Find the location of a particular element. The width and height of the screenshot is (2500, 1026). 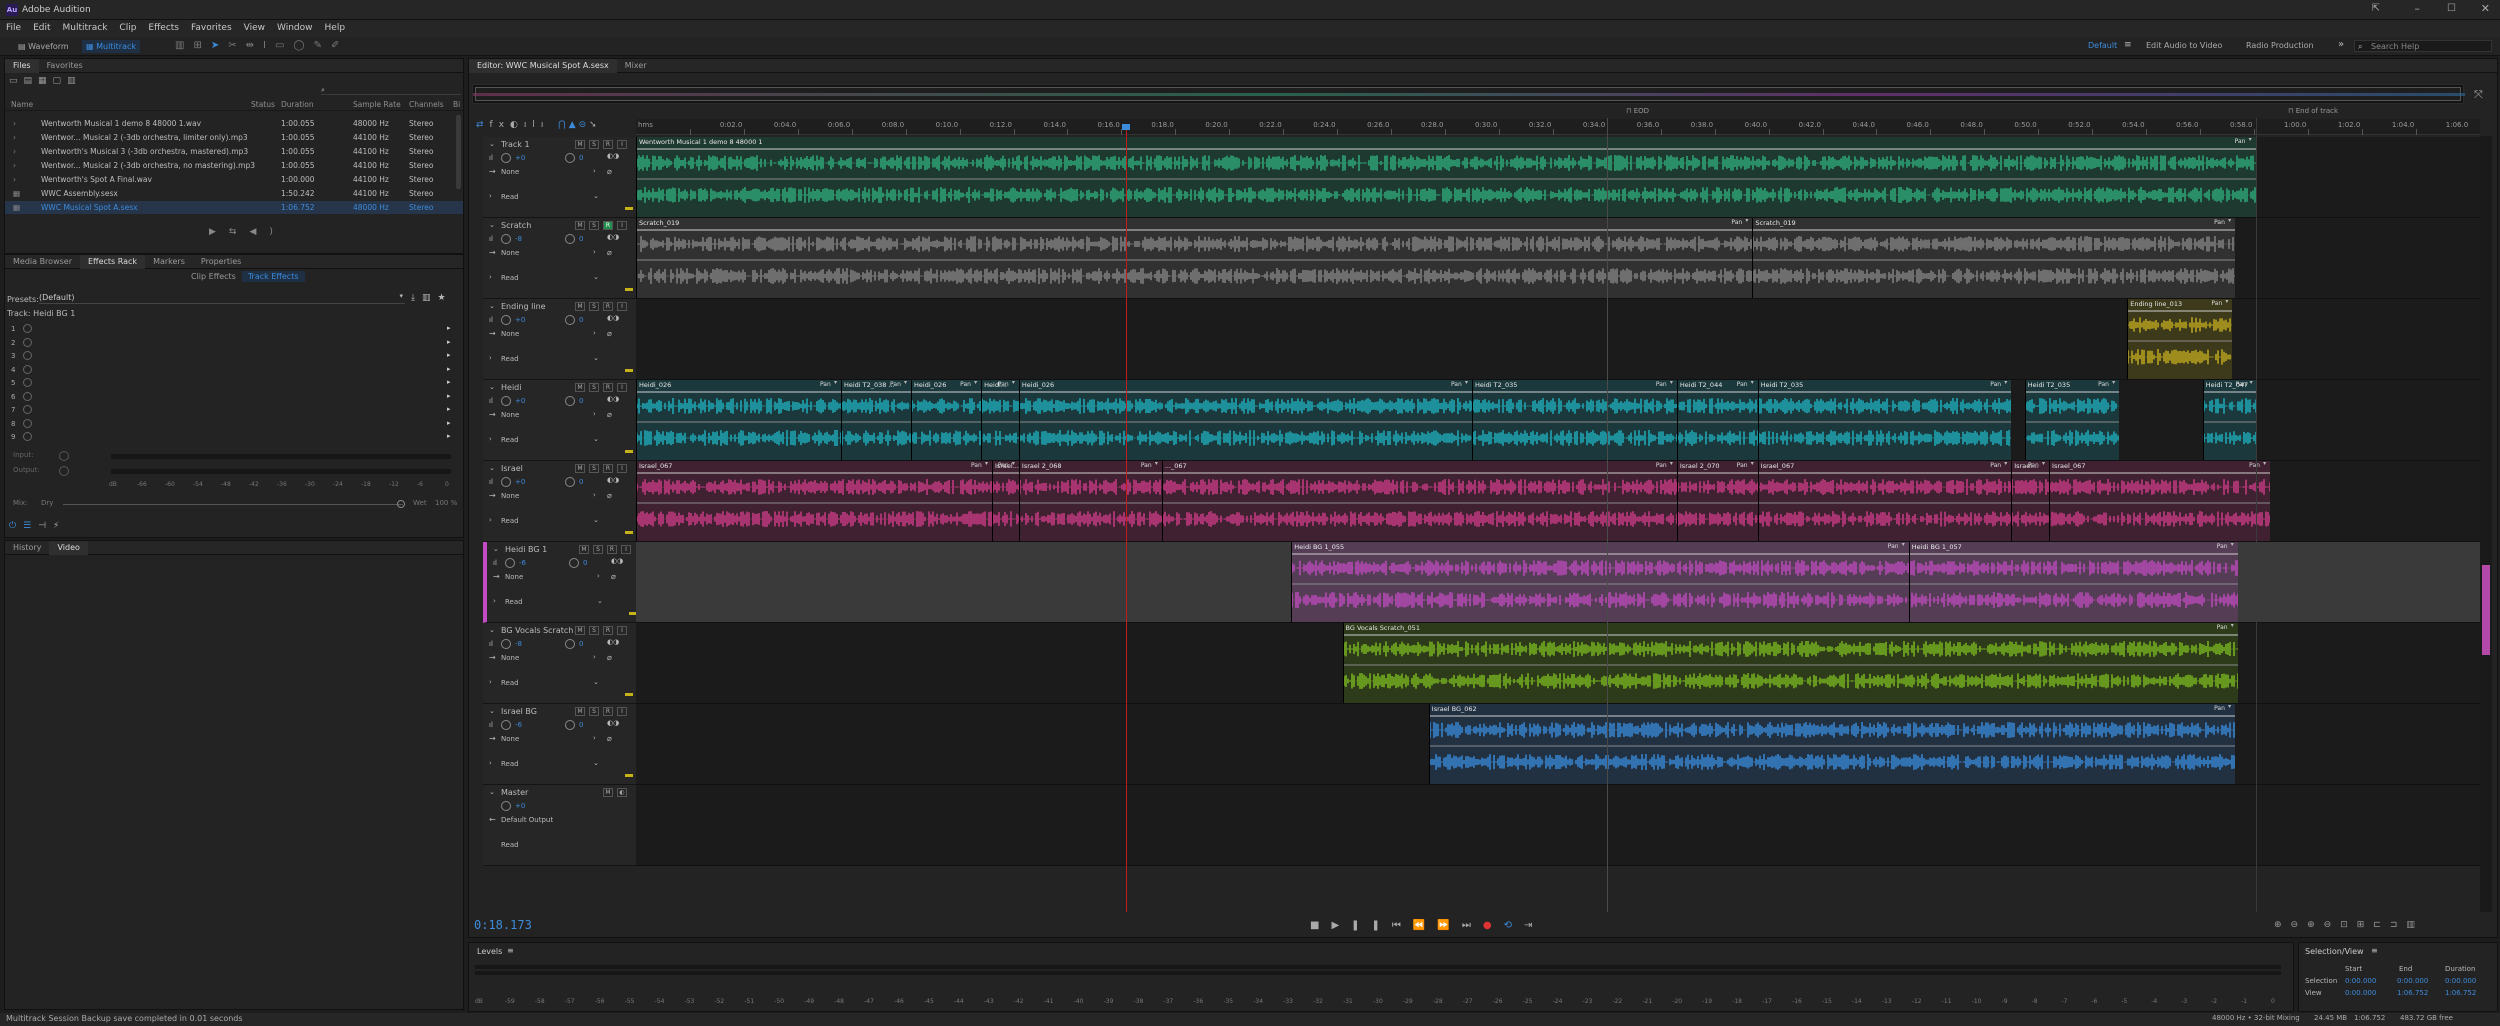

master-name: Master is located at coordinates (514, 792).